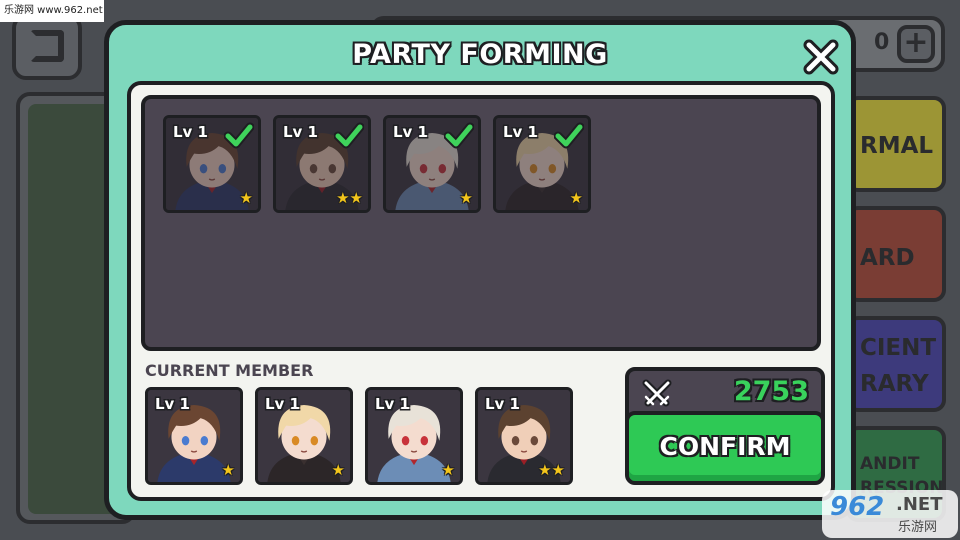  I want to click on dialog-title: PARTY FORMING, so click(480, 54).